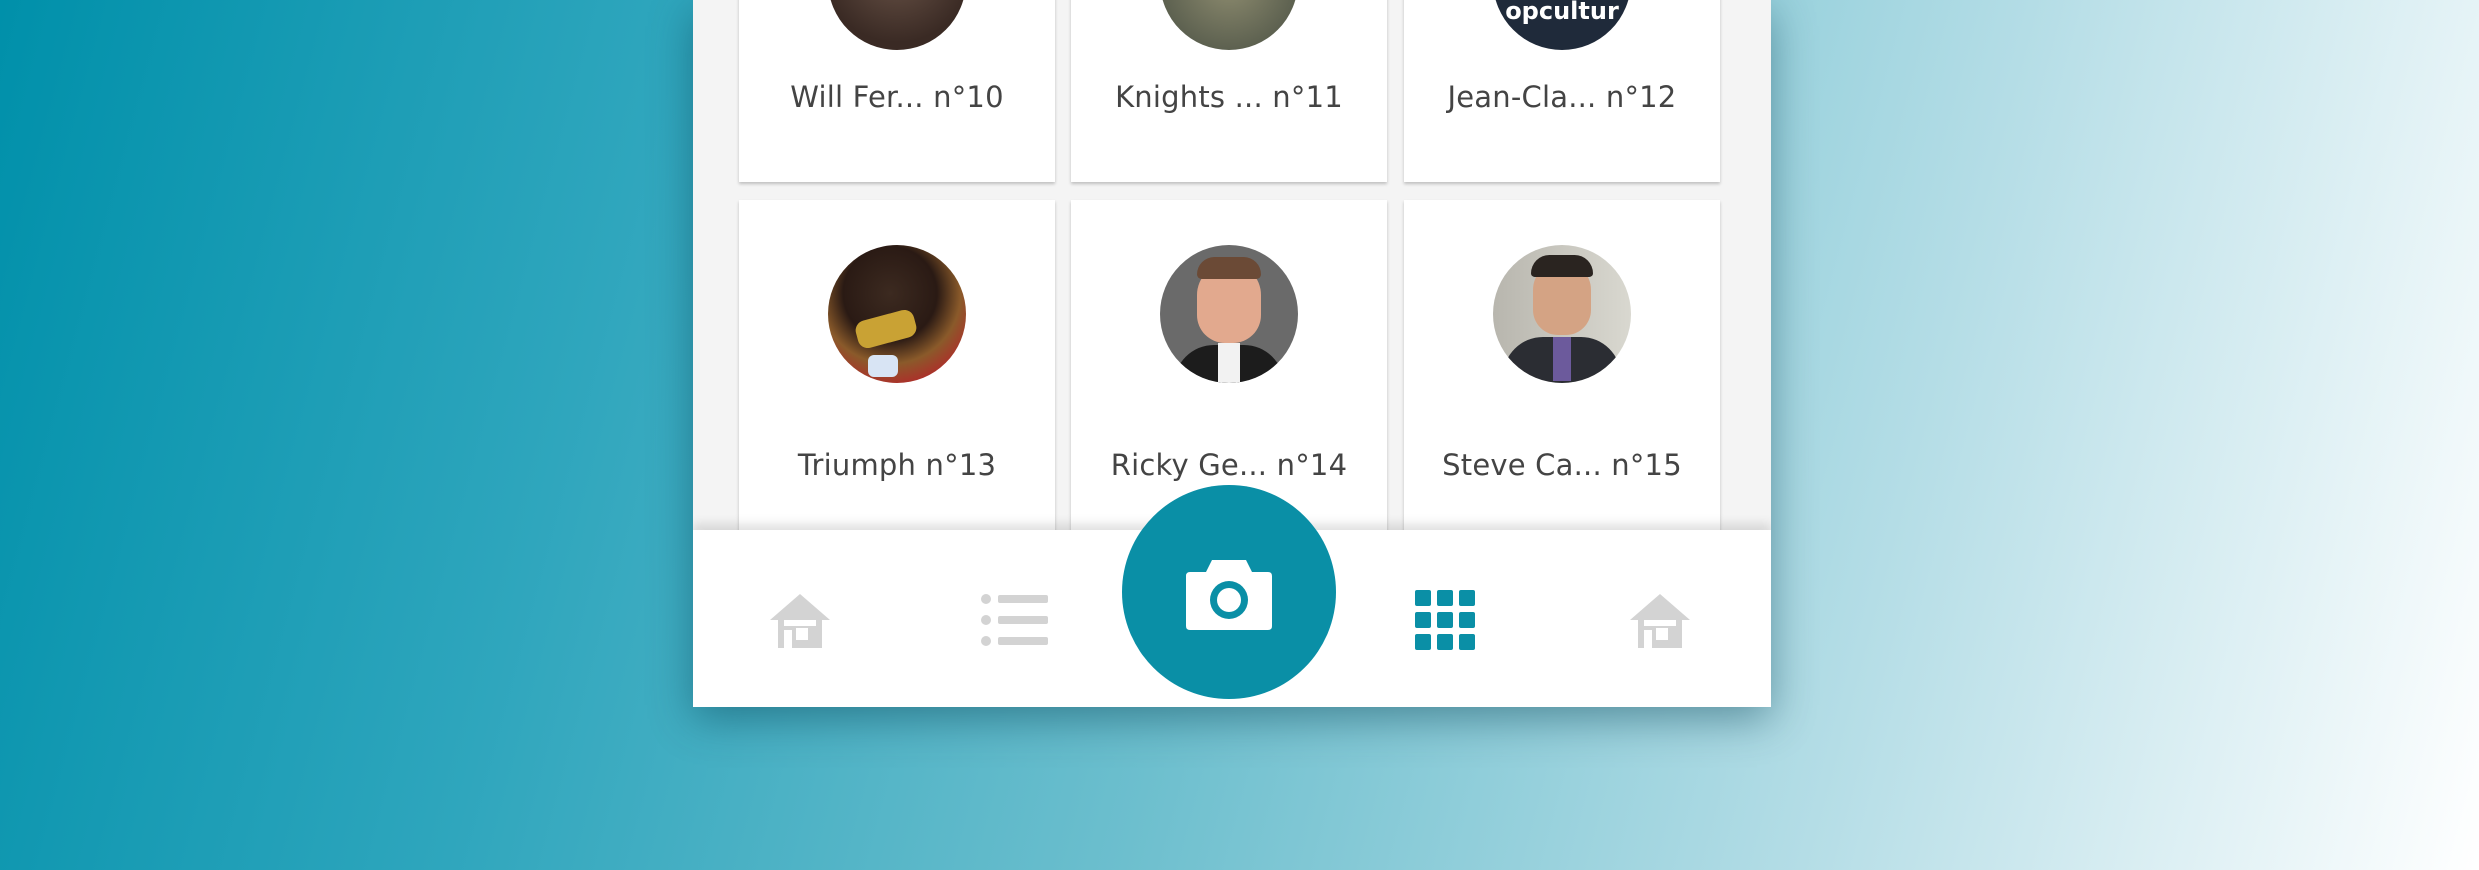 The height and width of the screenshot is (870, 2479). I want to click on card-name: Jean-Cla... n°12, so click(1562, 97).